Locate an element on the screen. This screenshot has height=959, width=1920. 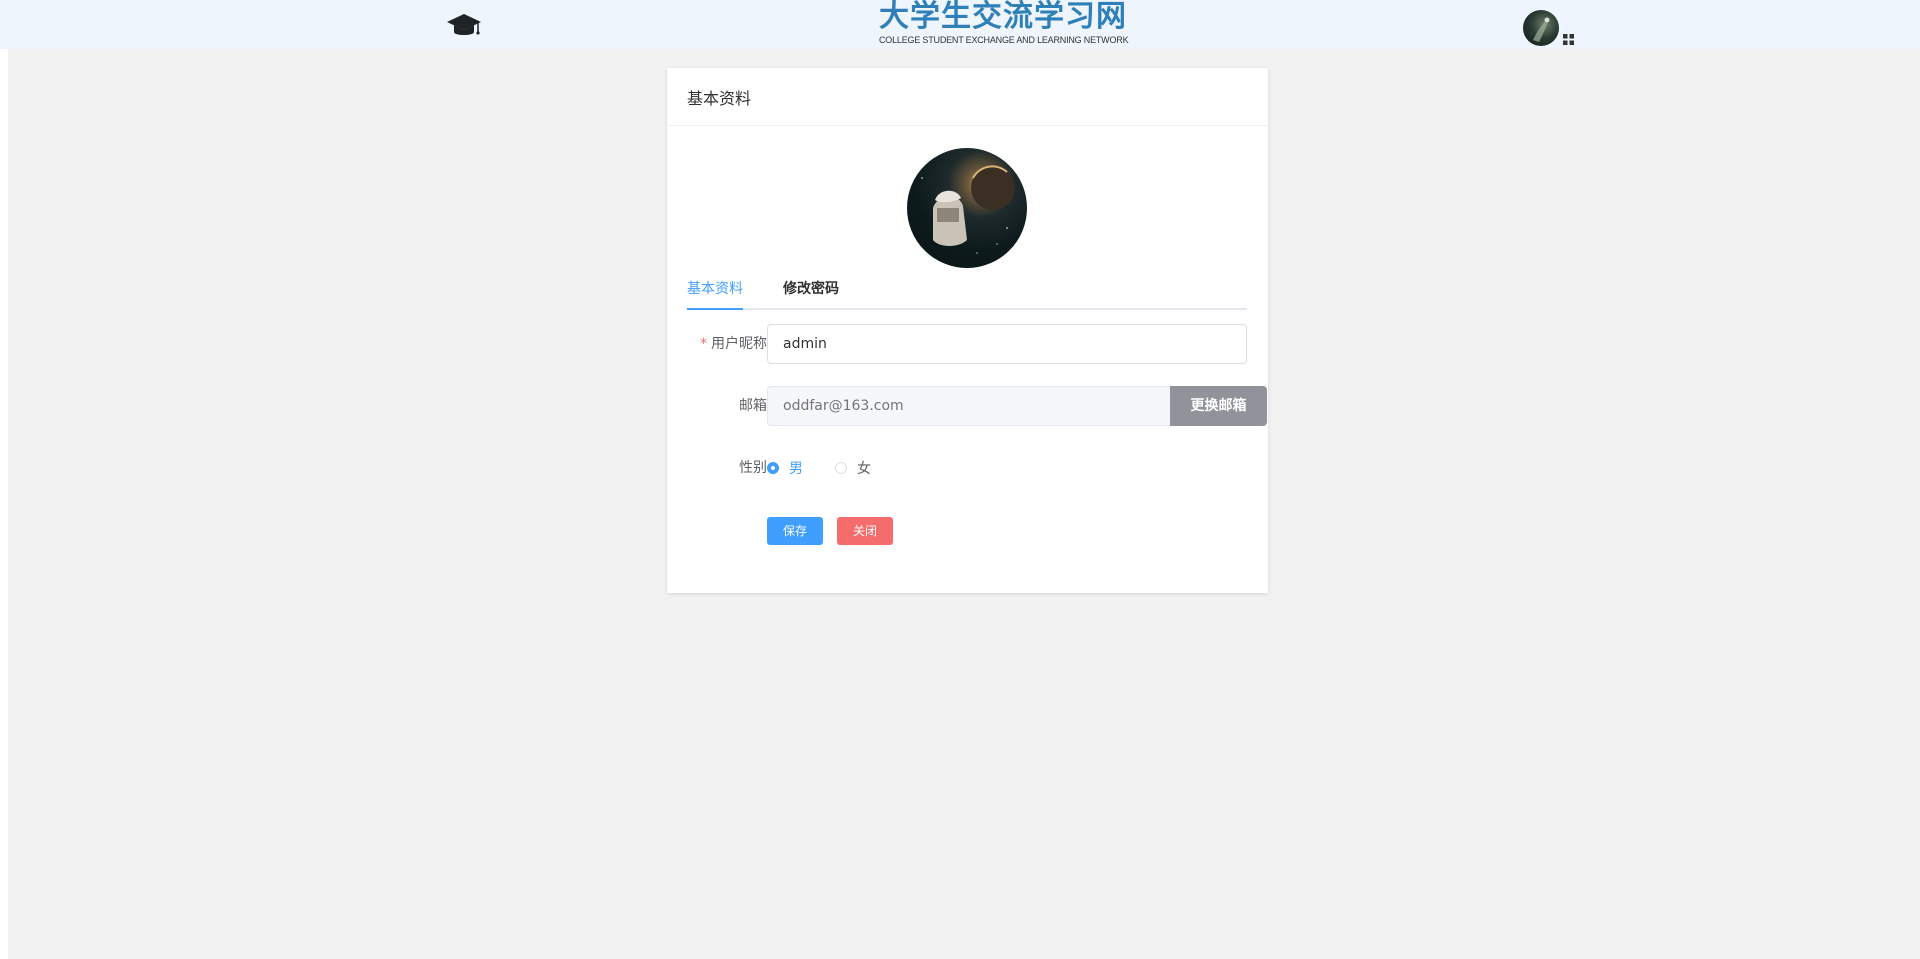
change-email-button: 更换邮箱 is located at coordinates (1218, 406).